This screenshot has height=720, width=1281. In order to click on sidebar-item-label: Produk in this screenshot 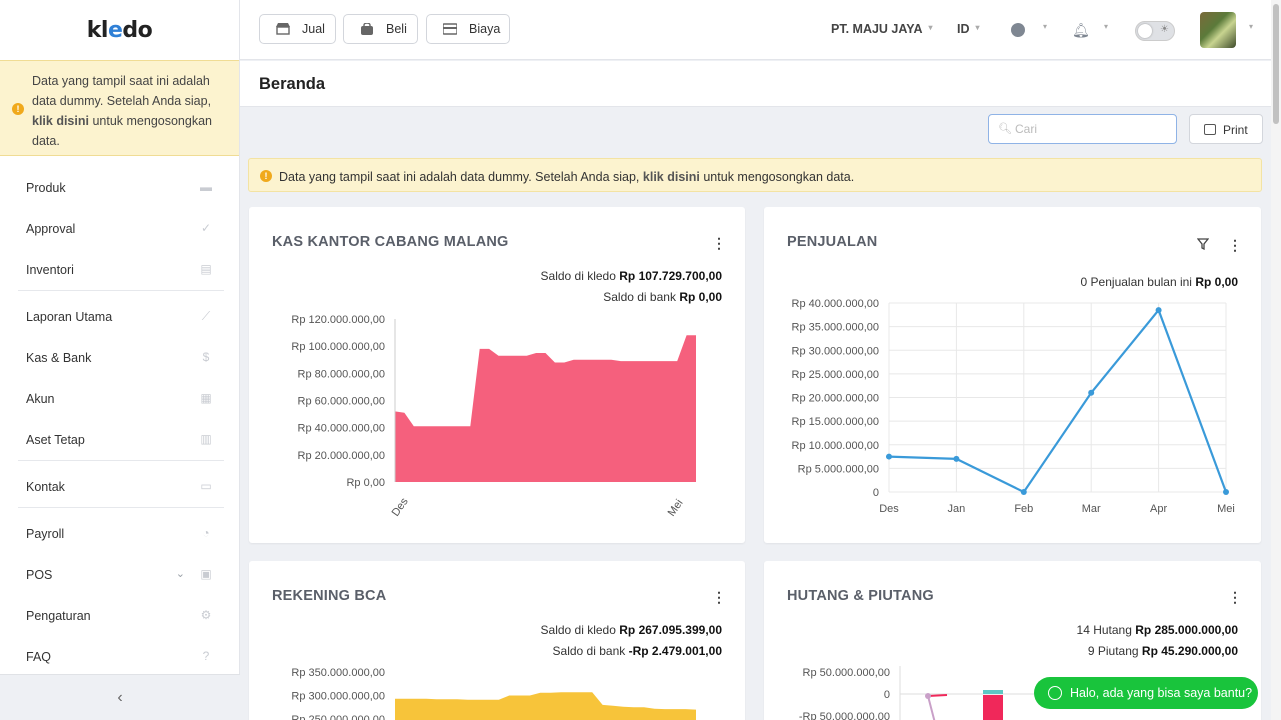, I will do `click(46, 187)`.